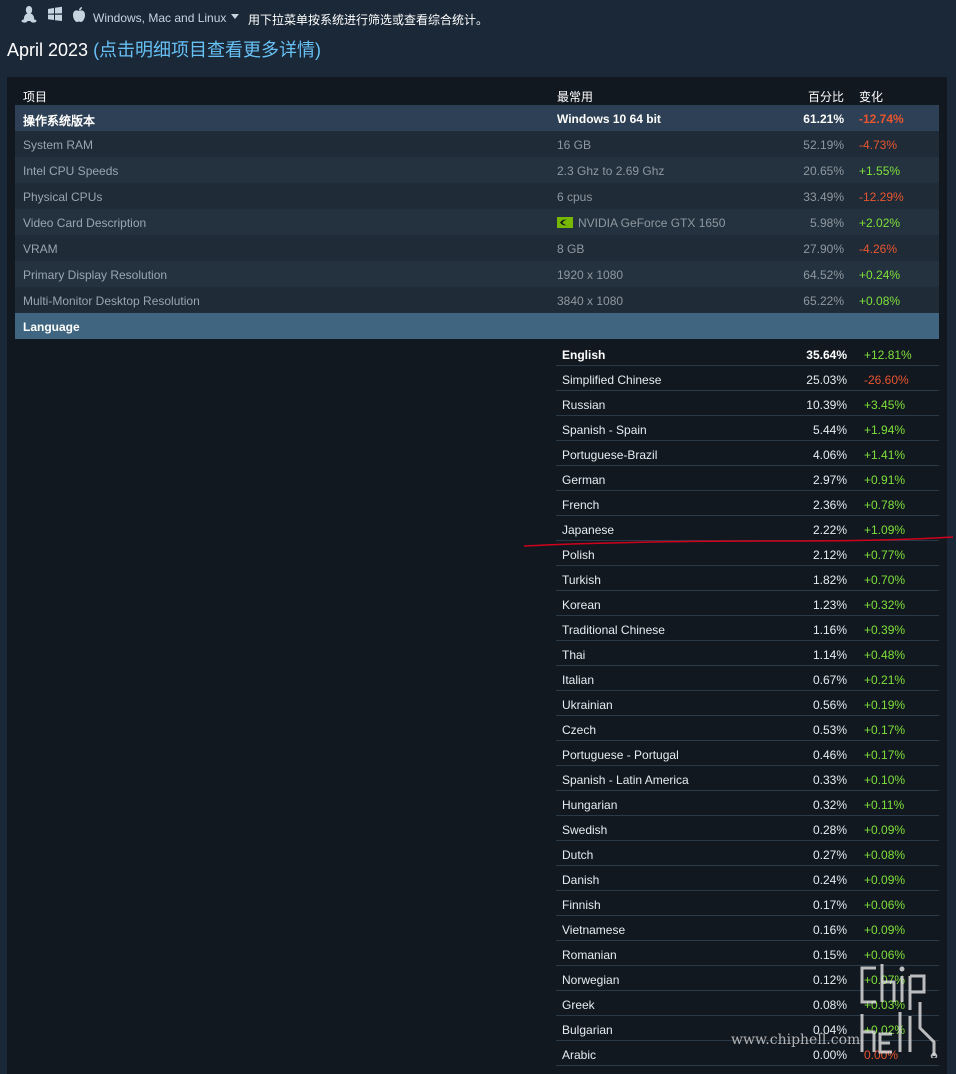  What do you see at coordinates (796, 1040) in the screenshot?
I see `watermark-text: www.chiphell.com` at bounding box center [796, 1040].